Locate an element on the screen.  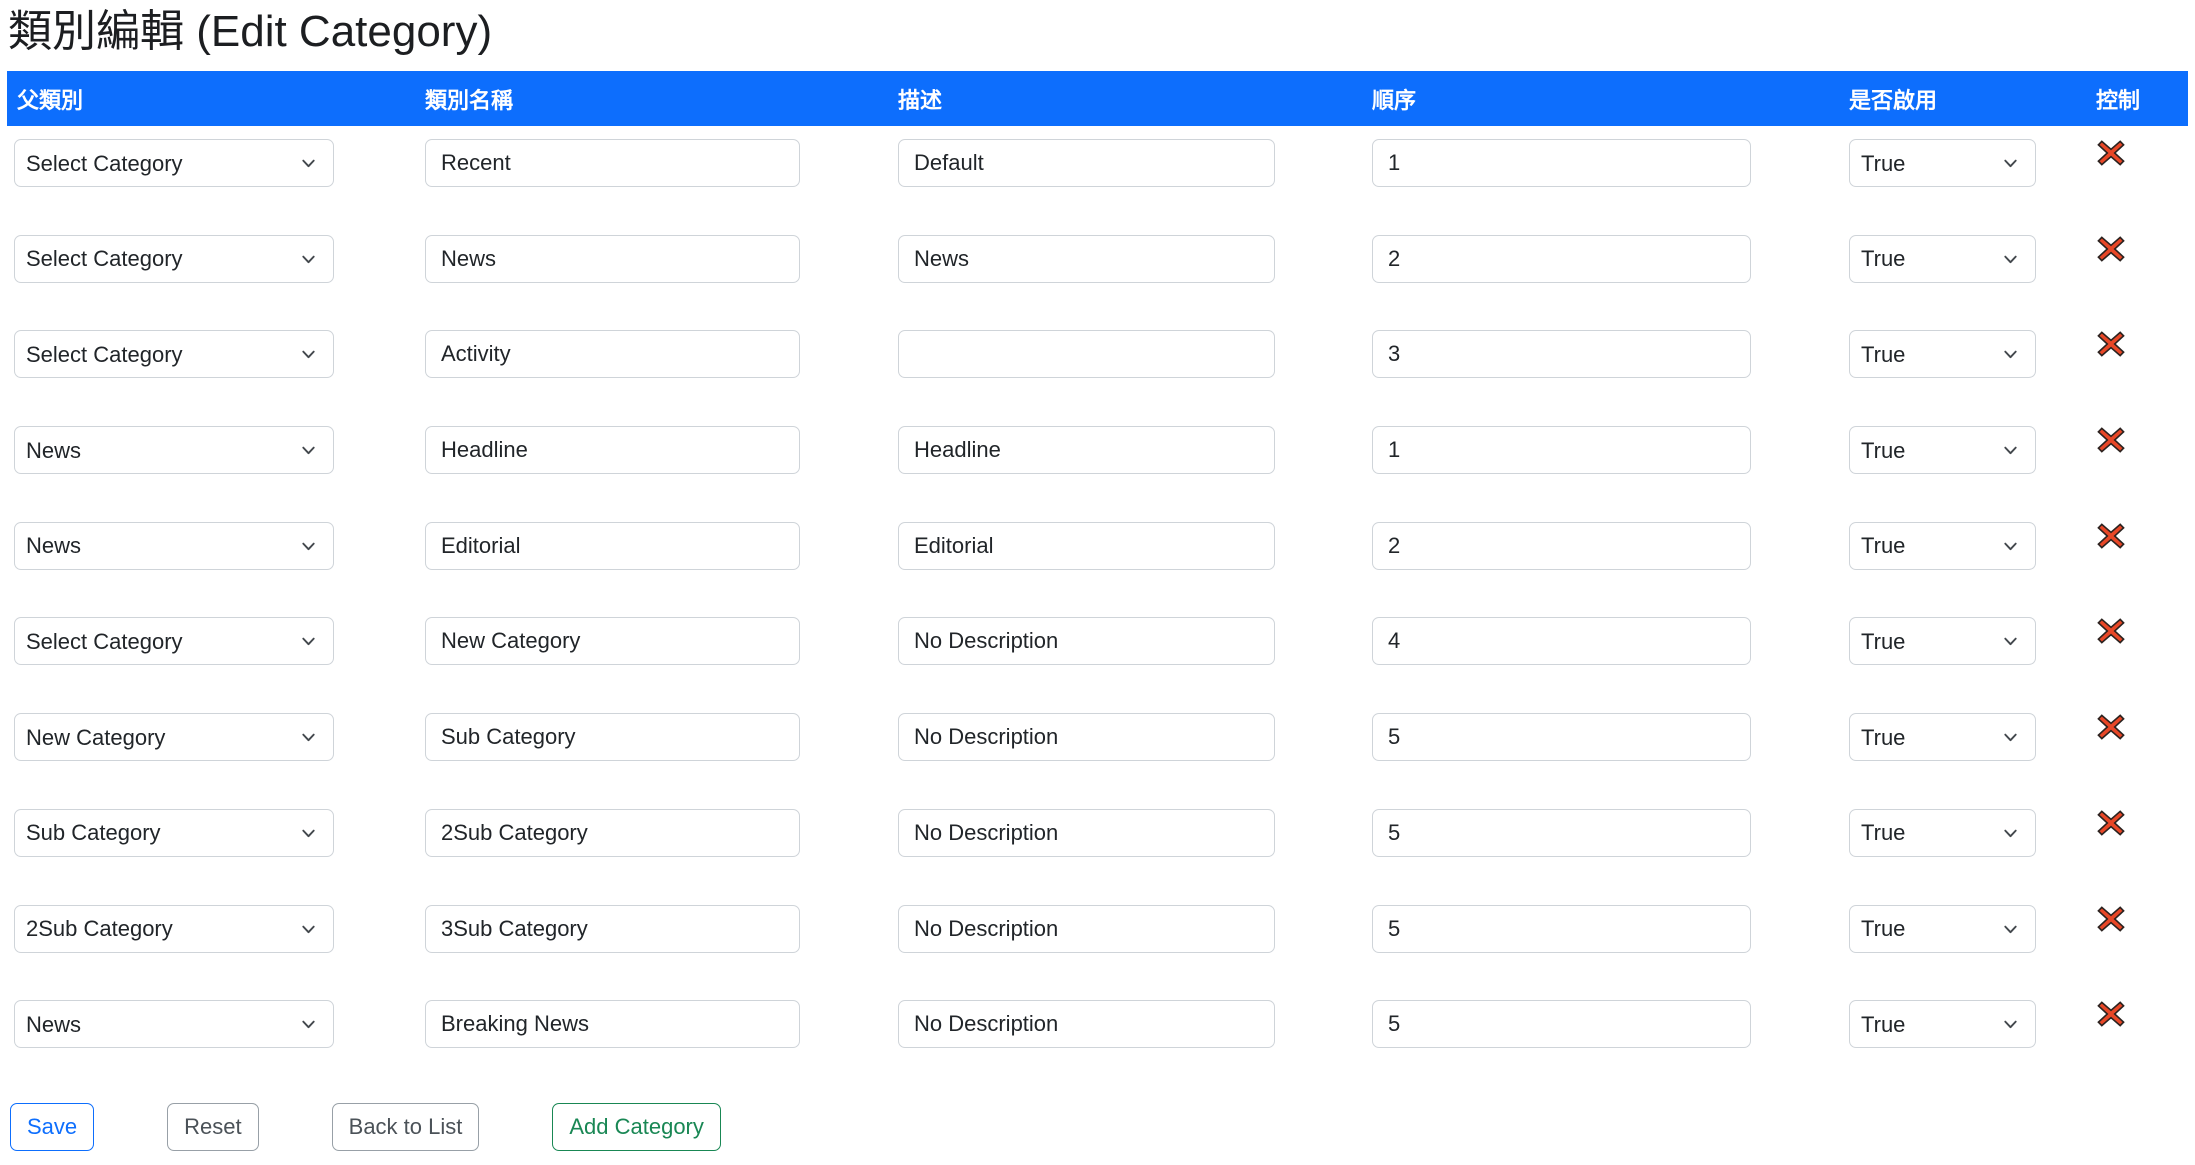
back-to-list-button: Back to List is located at coordinates (405, 1126).